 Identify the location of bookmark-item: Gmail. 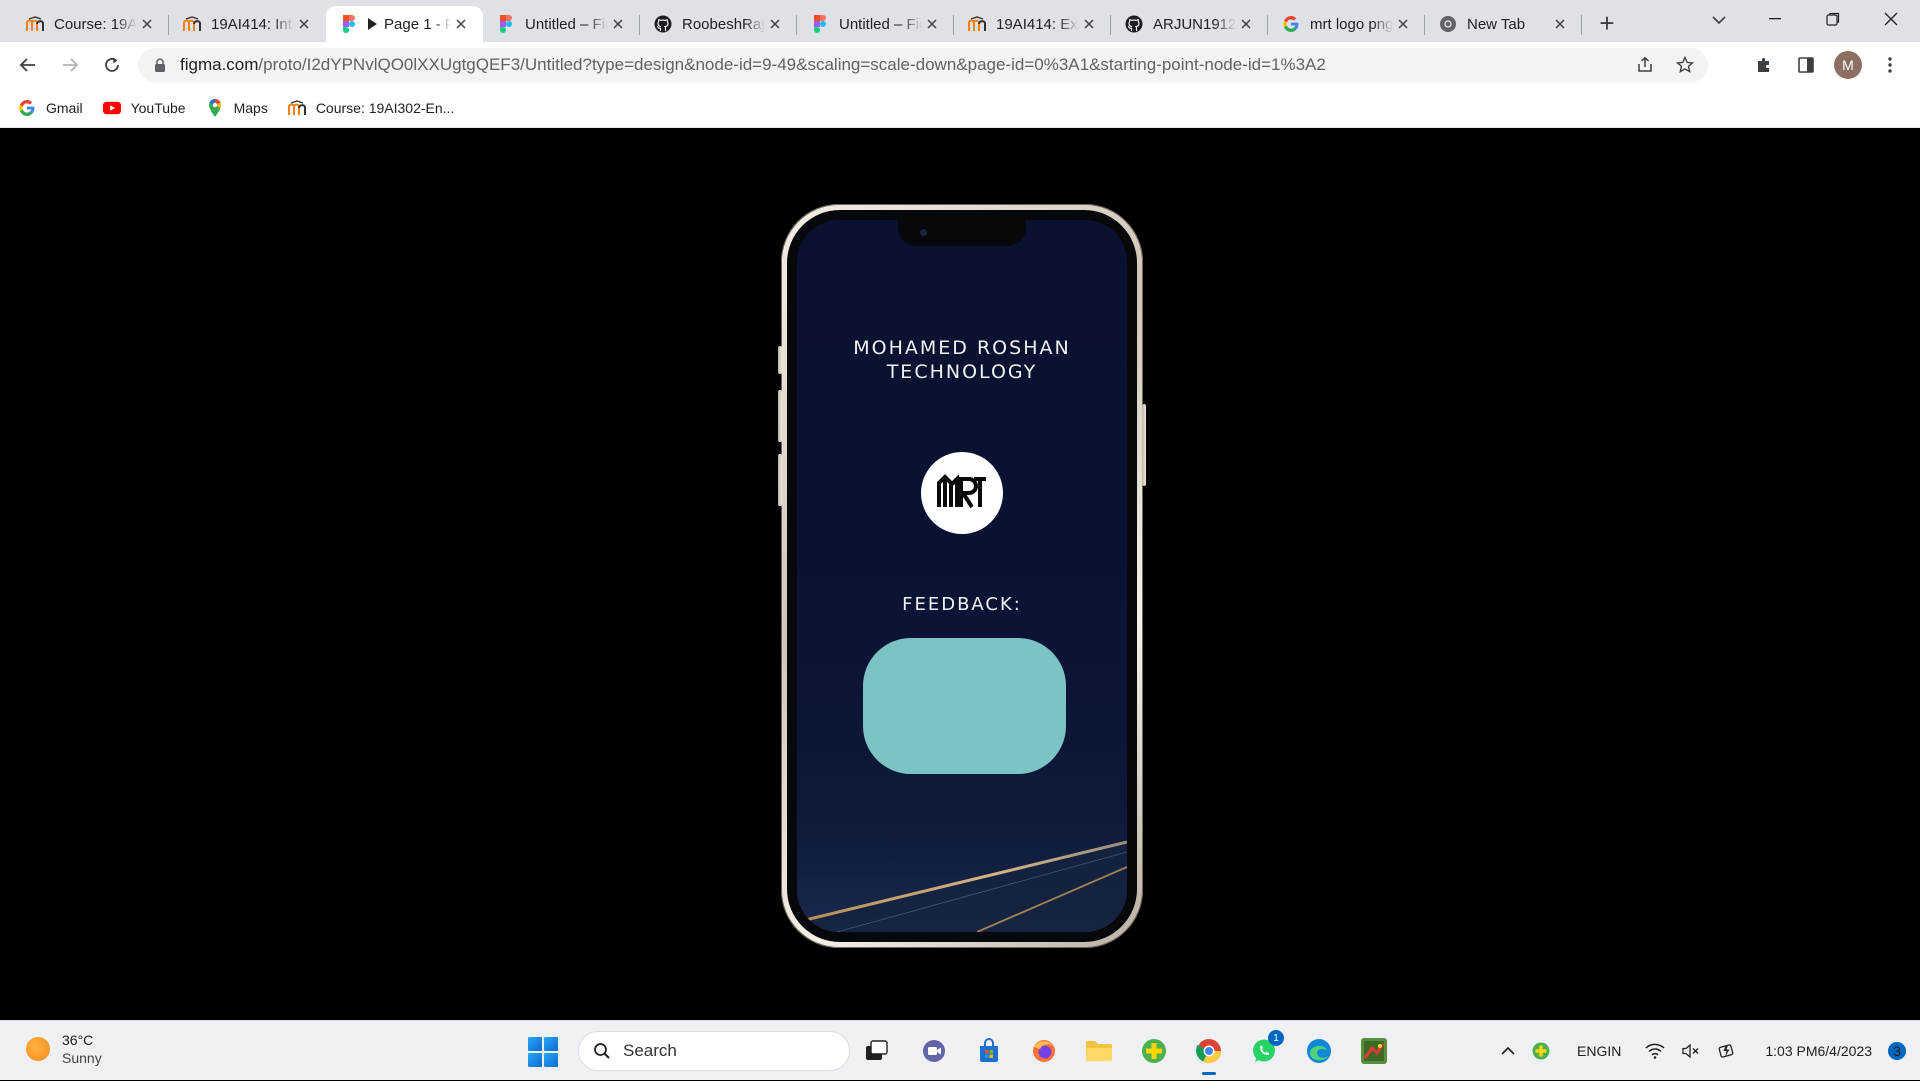
(50, 108).